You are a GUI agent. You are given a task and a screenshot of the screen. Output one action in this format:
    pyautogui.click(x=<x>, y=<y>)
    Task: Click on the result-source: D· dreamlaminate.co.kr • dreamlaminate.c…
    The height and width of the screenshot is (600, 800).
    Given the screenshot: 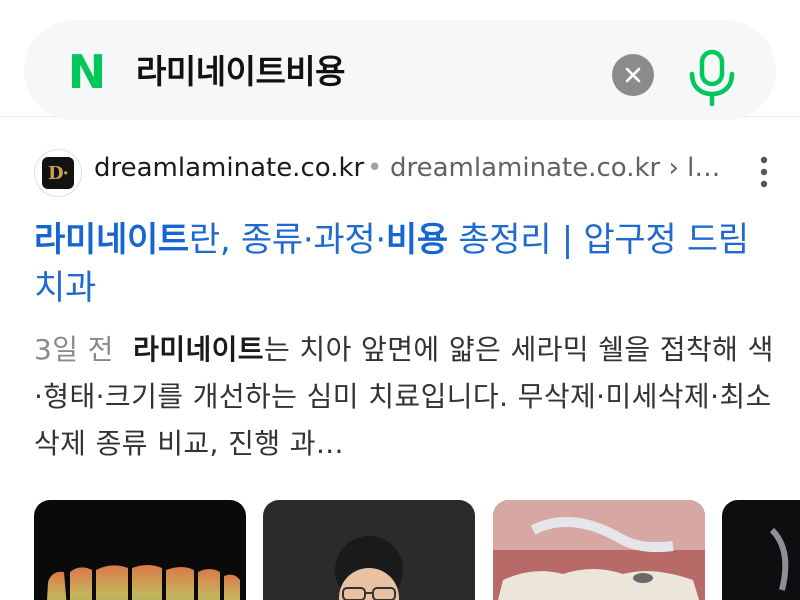 What is the action you would take?
    pyautogui.click(x=404, y=172)
    